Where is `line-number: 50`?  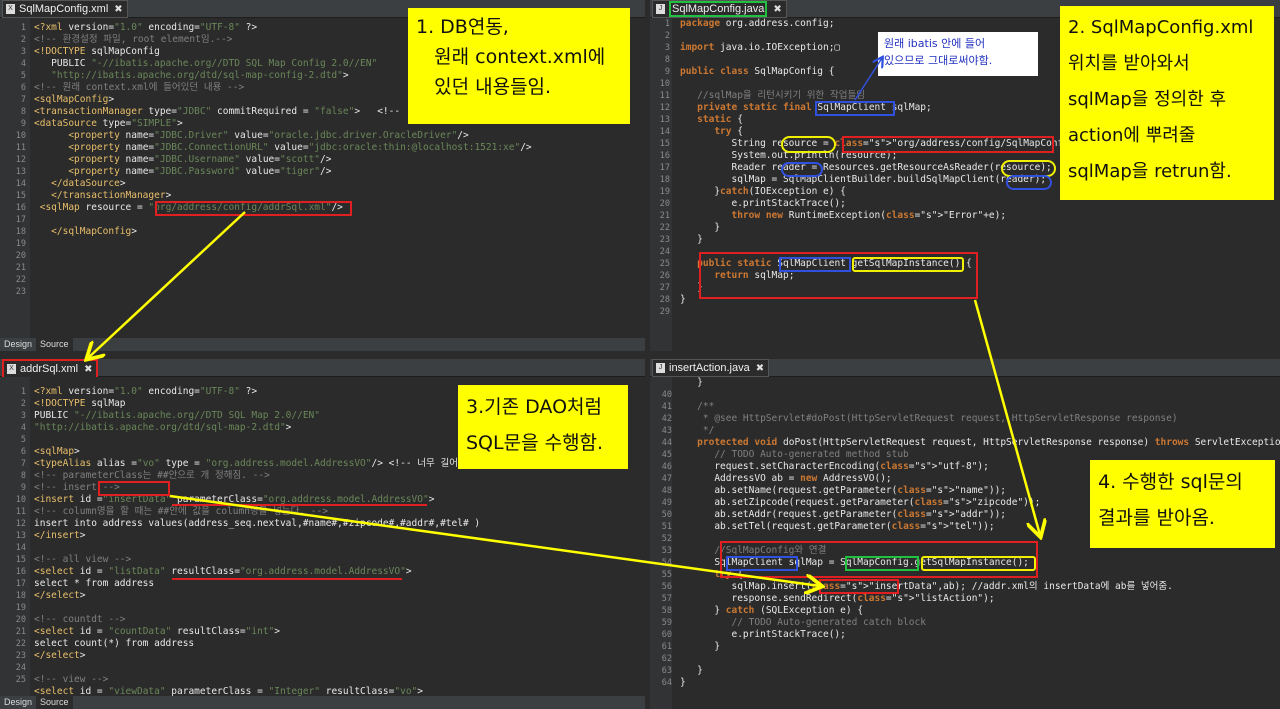
line-number: 50 is located at coordinates (666, 515).